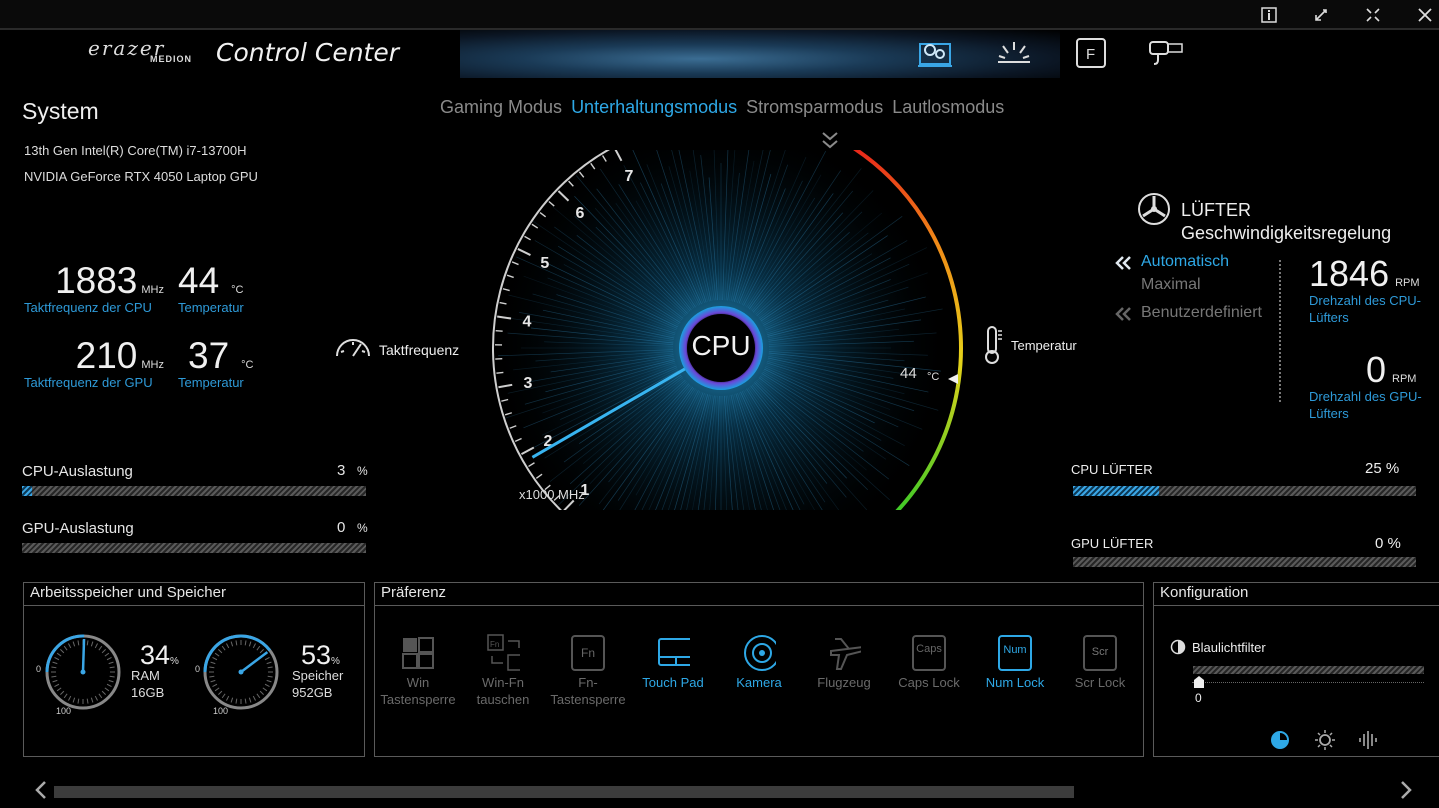  What do you see at coordinates (1308, 670) in the screenshot?
I see `bluelight-slider-track` at bounding box center [1308, 670].